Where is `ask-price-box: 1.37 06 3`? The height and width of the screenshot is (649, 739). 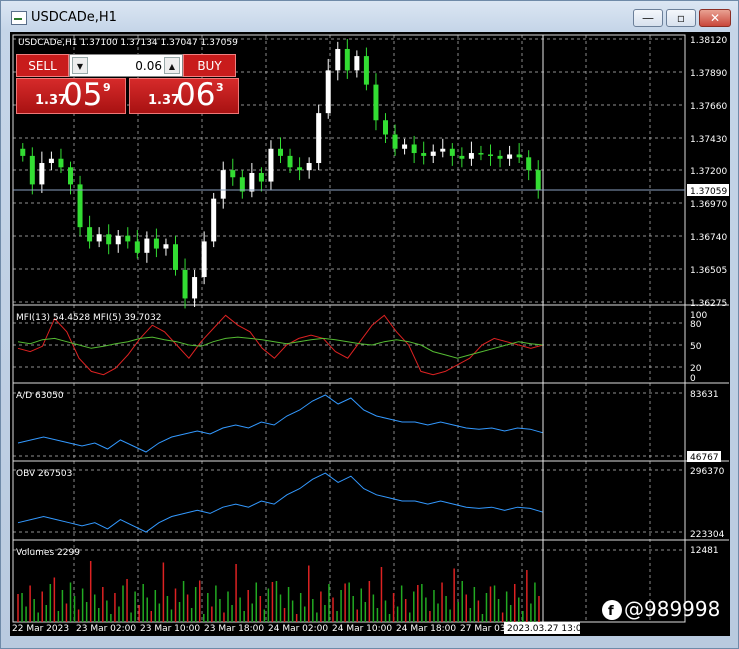
ask-price-box: 1.37 06 3 is located at coordinates (184, 95).